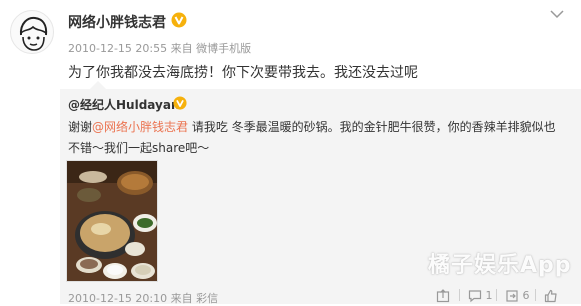 Image resolution: width=581 pixels, height=306 pixels. I want to click on repost-mention-link: @网络小胖钱志君, so click(140, 127).